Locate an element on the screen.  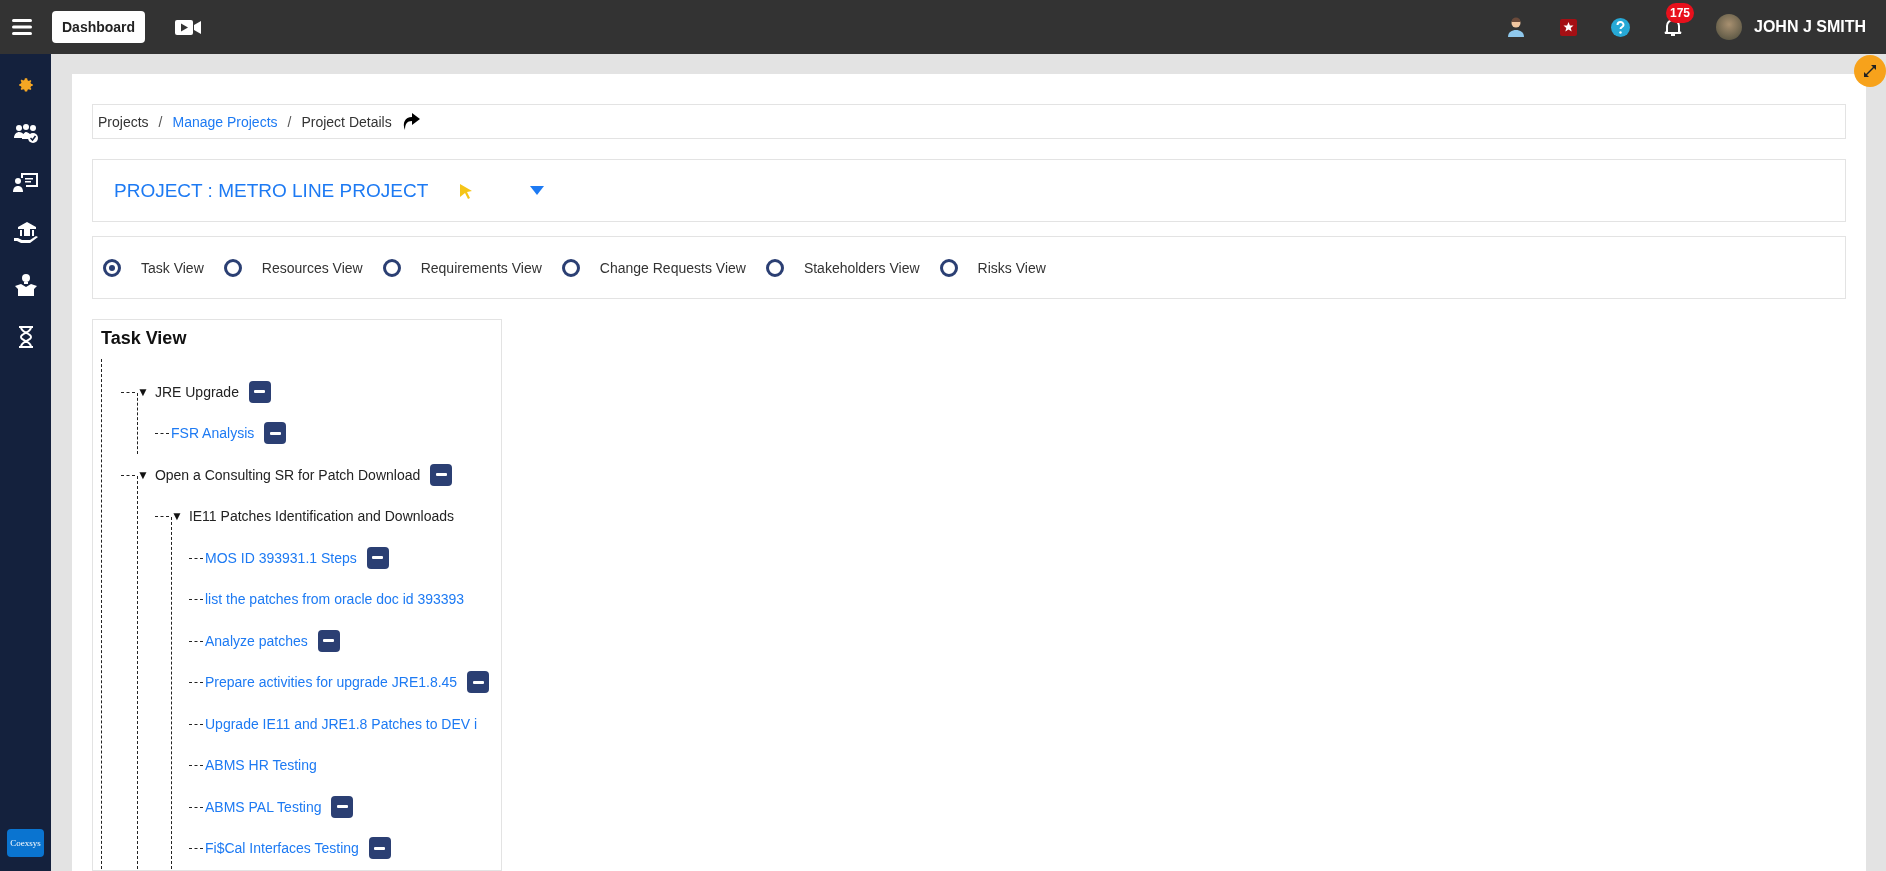
avatar is located at coordinates (1729, 27).